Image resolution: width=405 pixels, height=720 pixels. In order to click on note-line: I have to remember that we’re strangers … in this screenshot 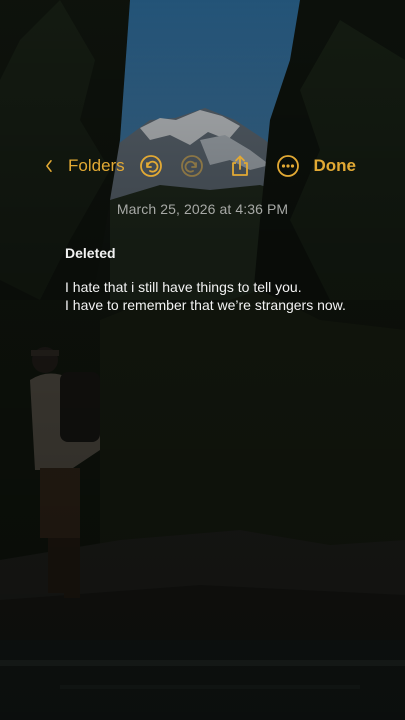, I will do `click(205, 305)`.